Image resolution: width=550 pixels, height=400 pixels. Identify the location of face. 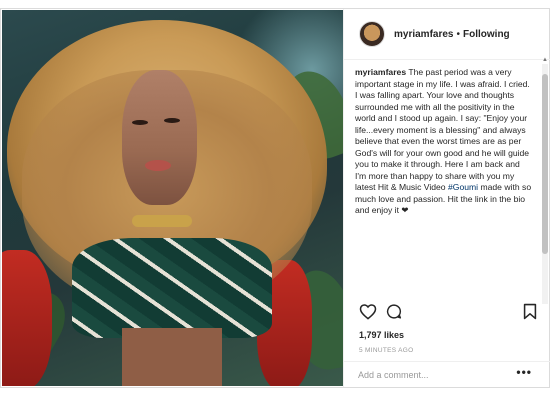
(159, 137).